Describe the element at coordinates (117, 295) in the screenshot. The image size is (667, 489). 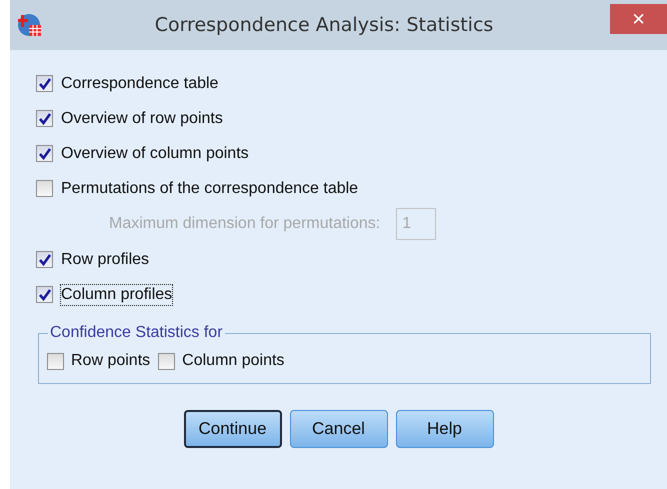
I see `focused-checkbox-label: Column profiles` at that location.